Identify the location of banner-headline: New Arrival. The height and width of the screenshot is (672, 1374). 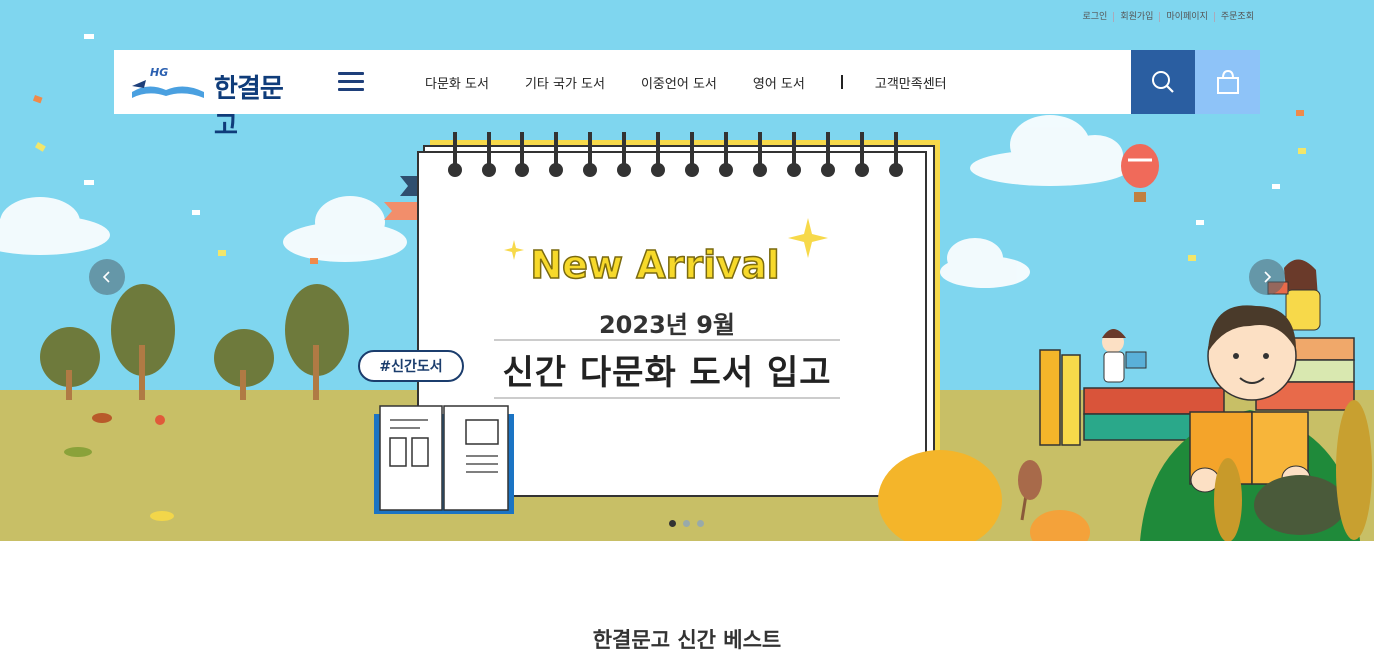
(655, 265).